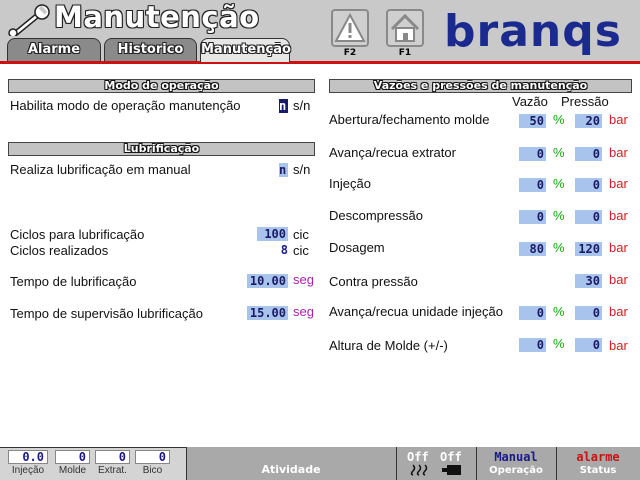 This screenshot has height=480, width=640. I want to click on realiza-input: n, so click(283, 170).